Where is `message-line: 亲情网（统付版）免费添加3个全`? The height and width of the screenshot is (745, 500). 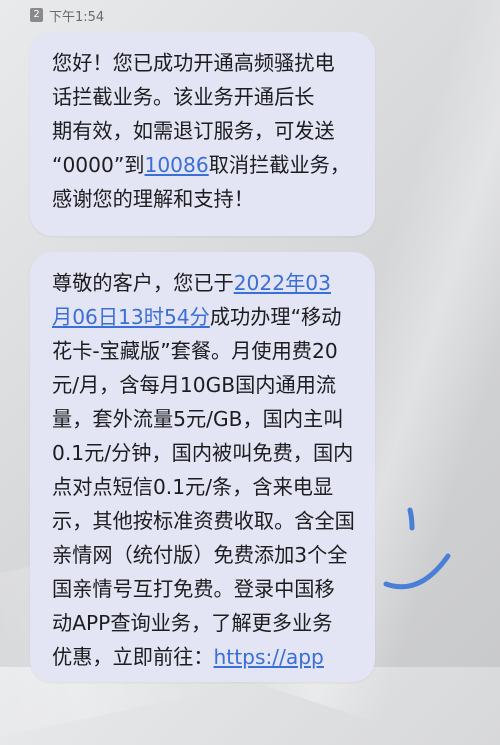
message-line: 亲情网（统付版）免费添加3个全 is located at coordinates (200, 555).